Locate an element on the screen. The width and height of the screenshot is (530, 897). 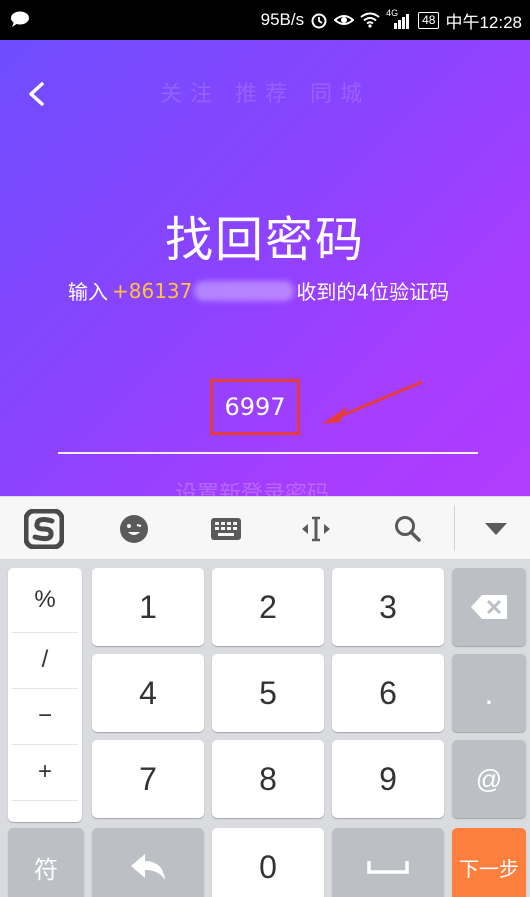
alarm-icon is located at coordinates (319, 21).